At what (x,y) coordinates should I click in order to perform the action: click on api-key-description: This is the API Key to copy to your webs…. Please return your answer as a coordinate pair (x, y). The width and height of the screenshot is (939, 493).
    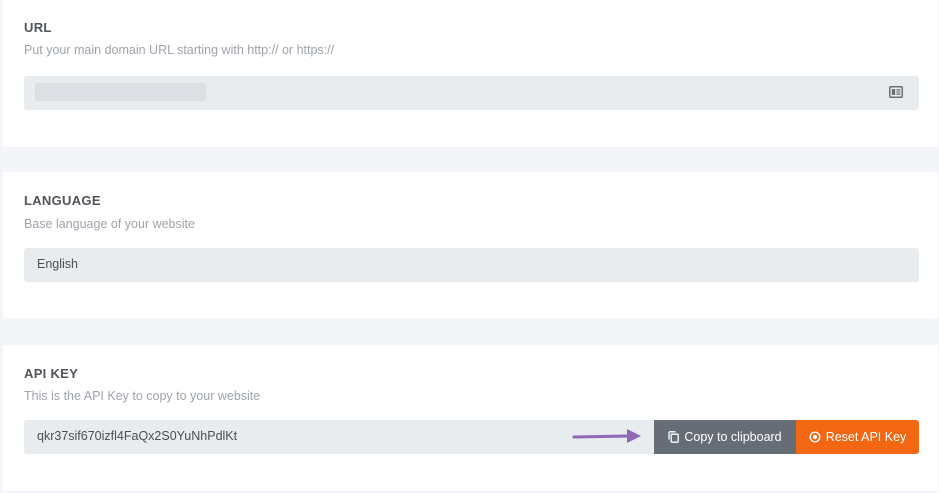
    Looking at the image, I should click on (142, 396).